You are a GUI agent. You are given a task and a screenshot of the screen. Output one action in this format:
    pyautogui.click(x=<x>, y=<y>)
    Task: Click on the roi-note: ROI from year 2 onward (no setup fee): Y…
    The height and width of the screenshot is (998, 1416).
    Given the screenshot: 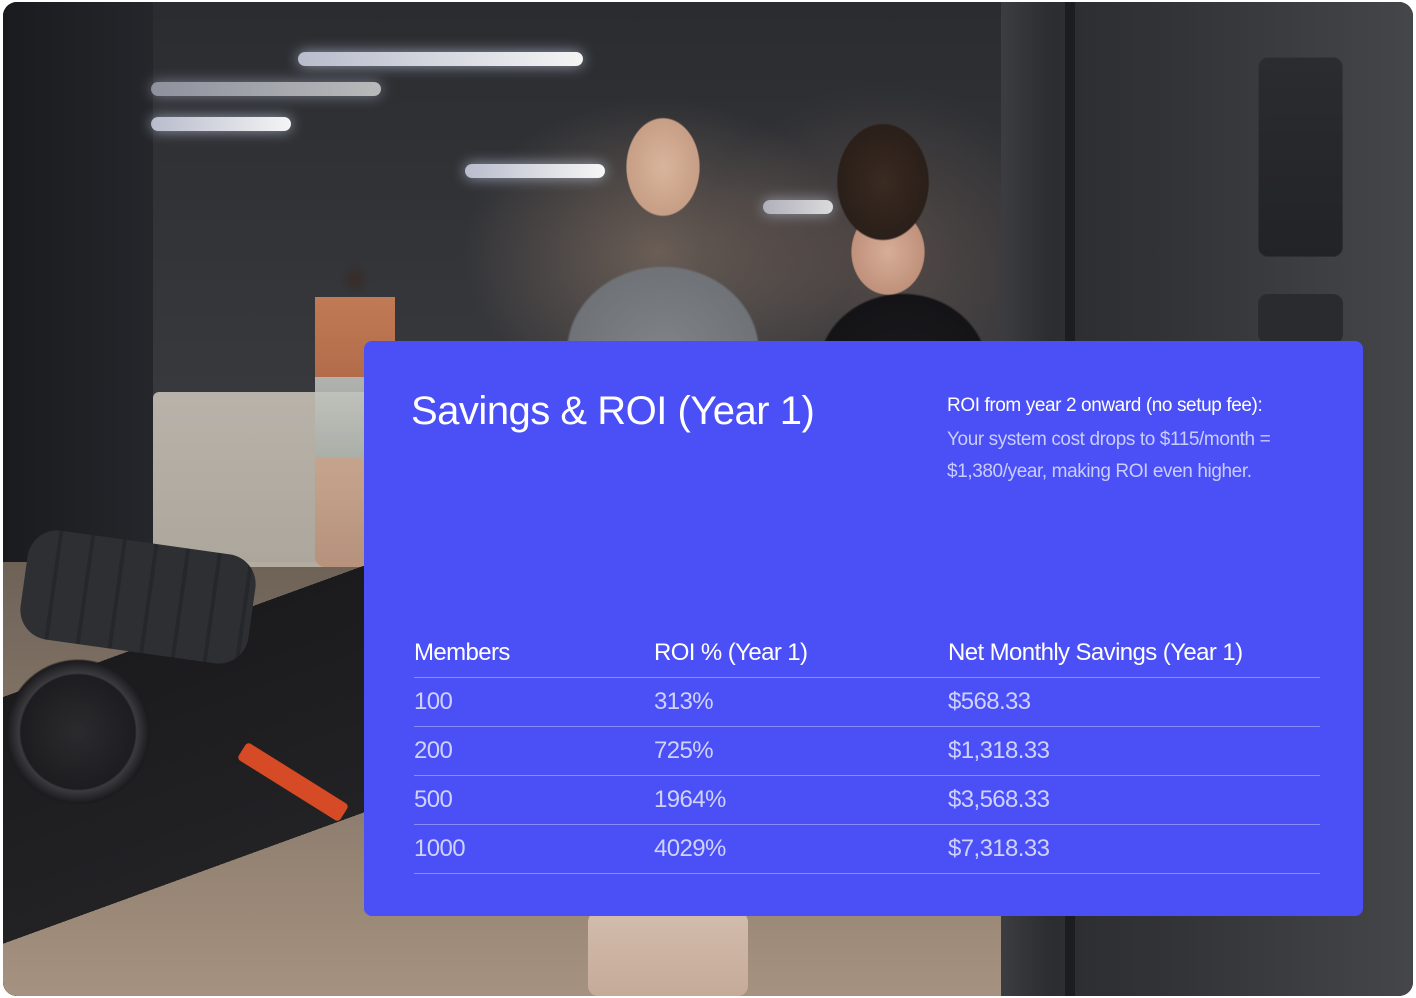 What is the action you would take?
    pyautogui.click(x=1137, y=440)
    